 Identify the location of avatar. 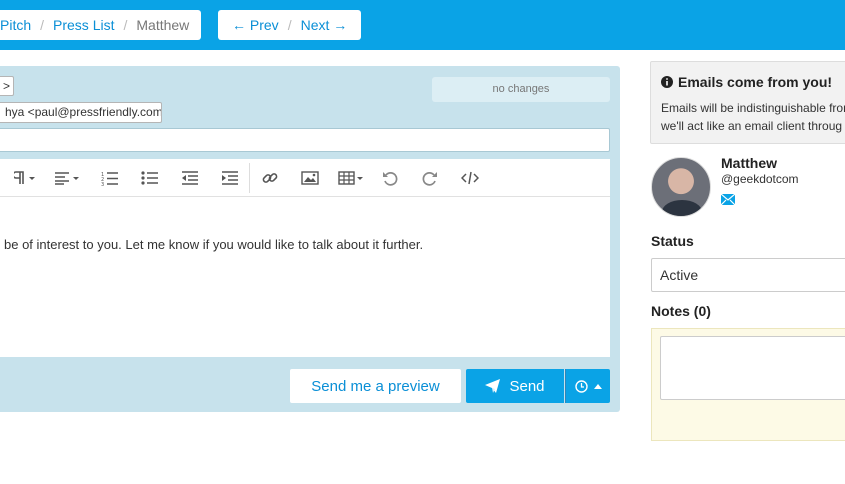
(681, 187).